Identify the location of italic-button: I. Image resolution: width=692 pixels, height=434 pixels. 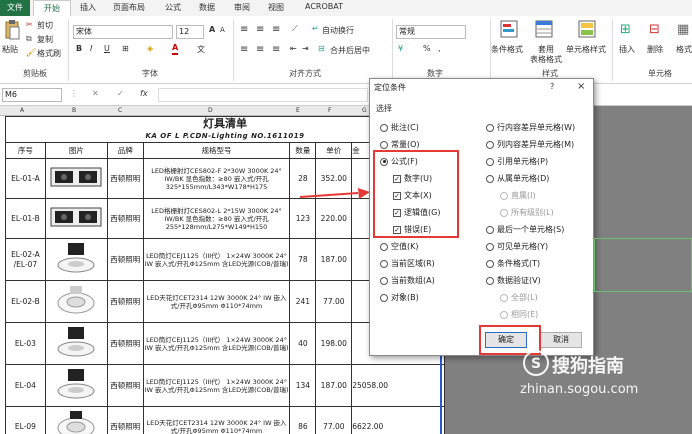
(91, 48).